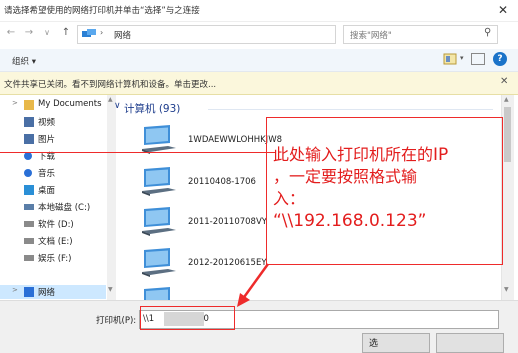 This screenshot has width=518, height=353. I want to click on command-toolbar: 组织 ▾ ▾ ?, so click(259, 60).